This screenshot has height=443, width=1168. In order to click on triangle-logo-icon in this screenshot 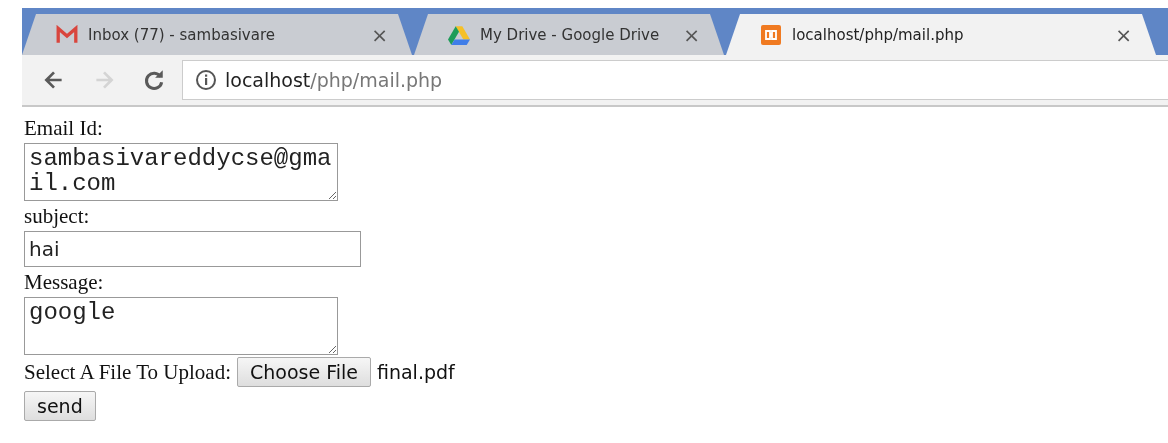, I will do `click(459, 34)`.